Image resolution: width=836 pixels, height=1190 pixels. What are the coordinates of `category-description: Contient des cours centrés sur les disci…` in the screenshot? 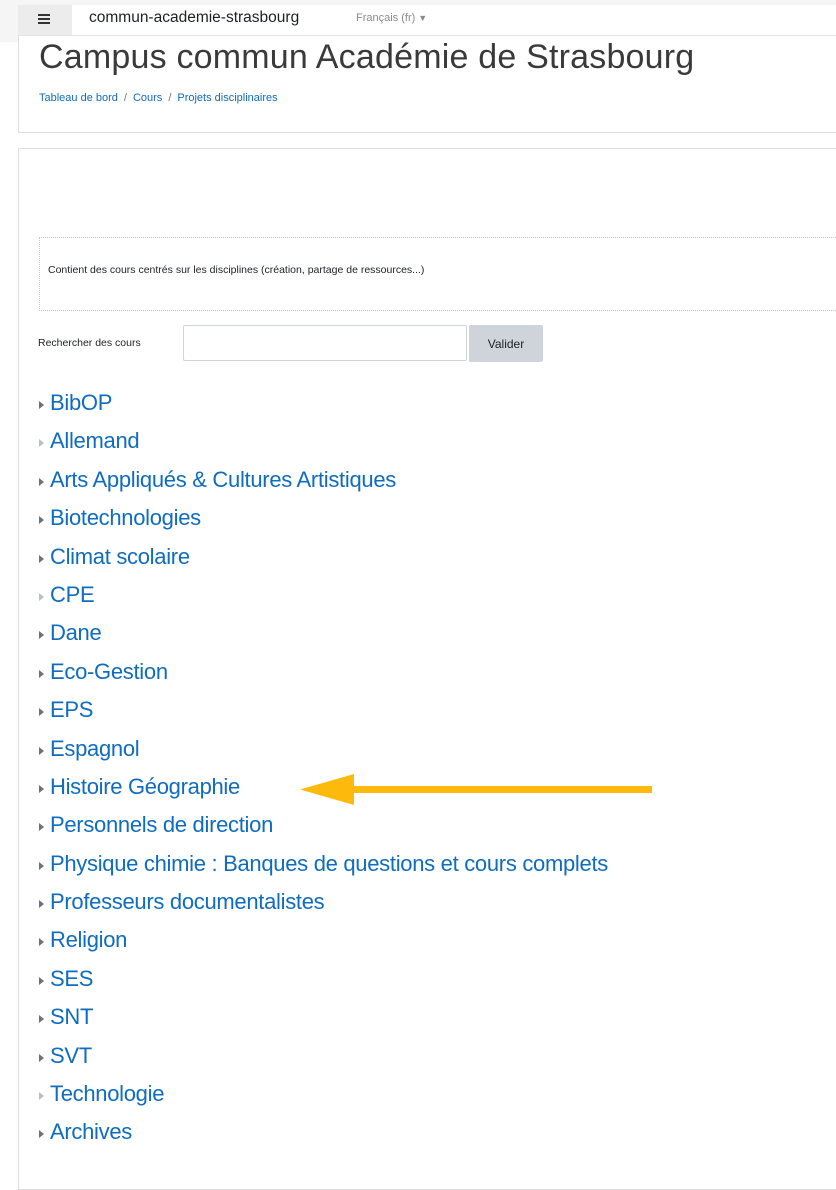 It's located at (236, 270).